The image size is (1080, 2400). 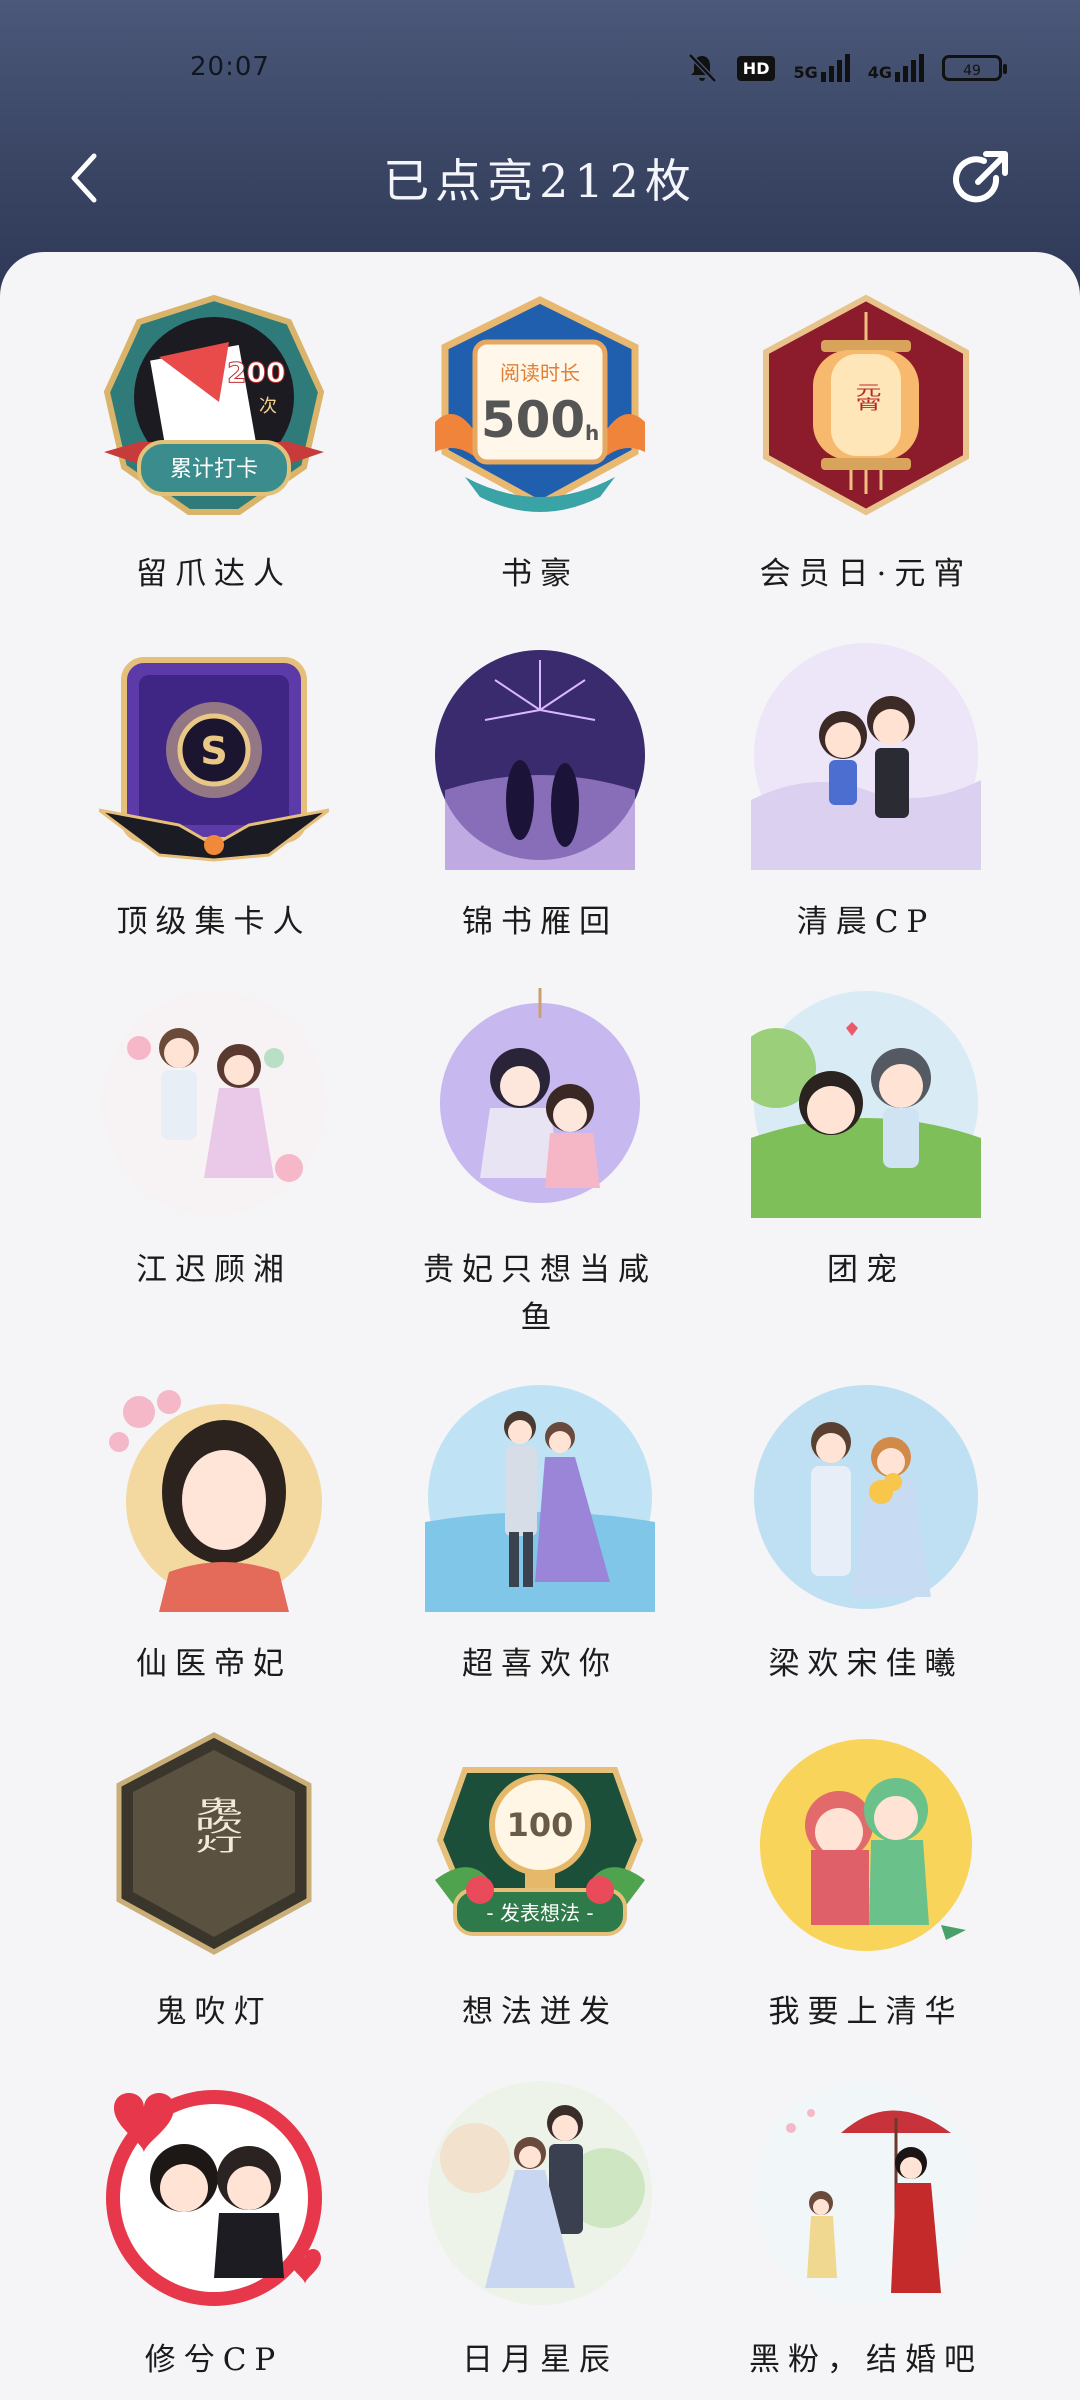 What do you see at coordinates (213, 751) in the screenshot?
I see `badge-big-text: S` at bounding box center [213, 751].